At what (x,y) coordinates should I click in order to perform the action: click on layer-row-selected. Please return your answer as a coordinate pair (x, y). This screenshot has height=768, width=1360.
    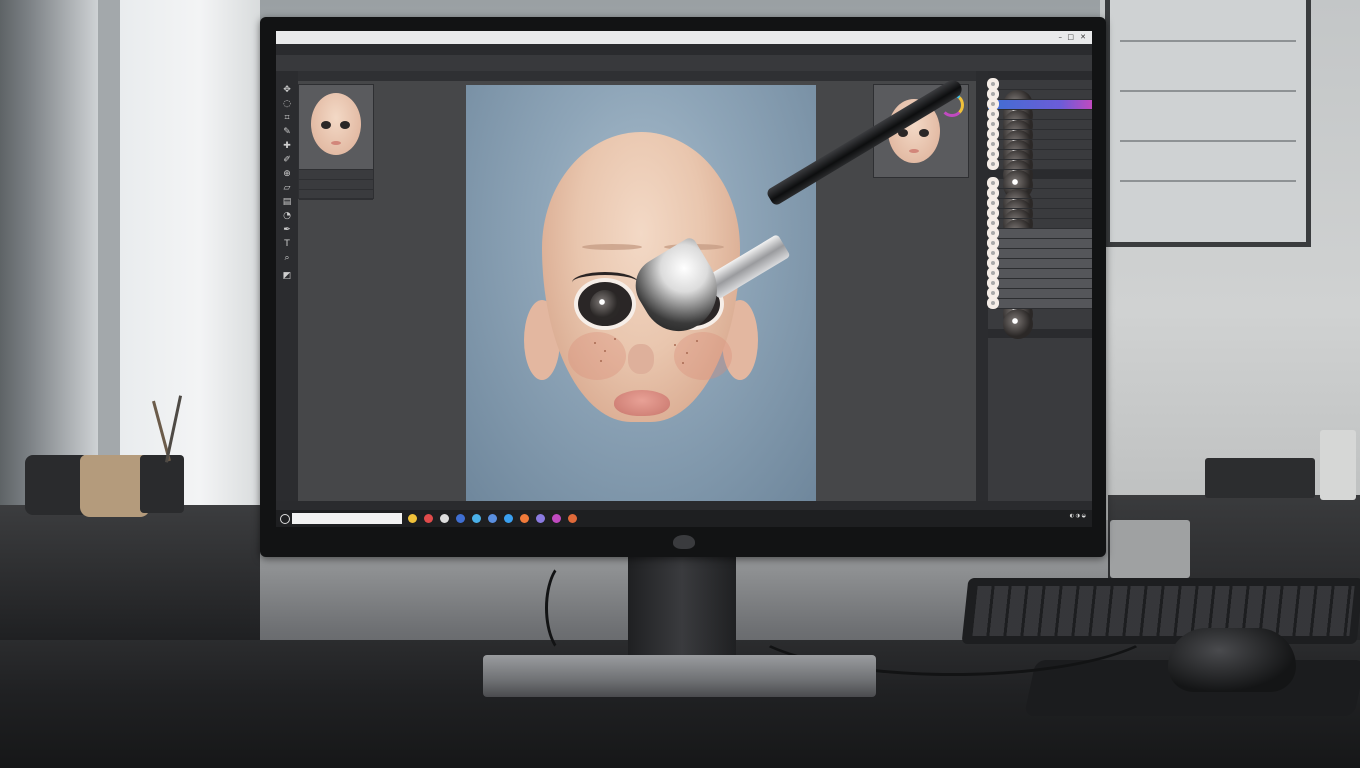
    Looking at the image, I should click on (1040, 120).